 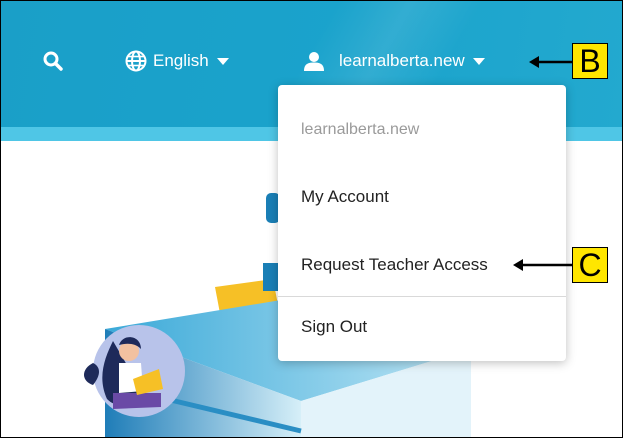 I want to click on search-icon, so click(x=53, y=61).